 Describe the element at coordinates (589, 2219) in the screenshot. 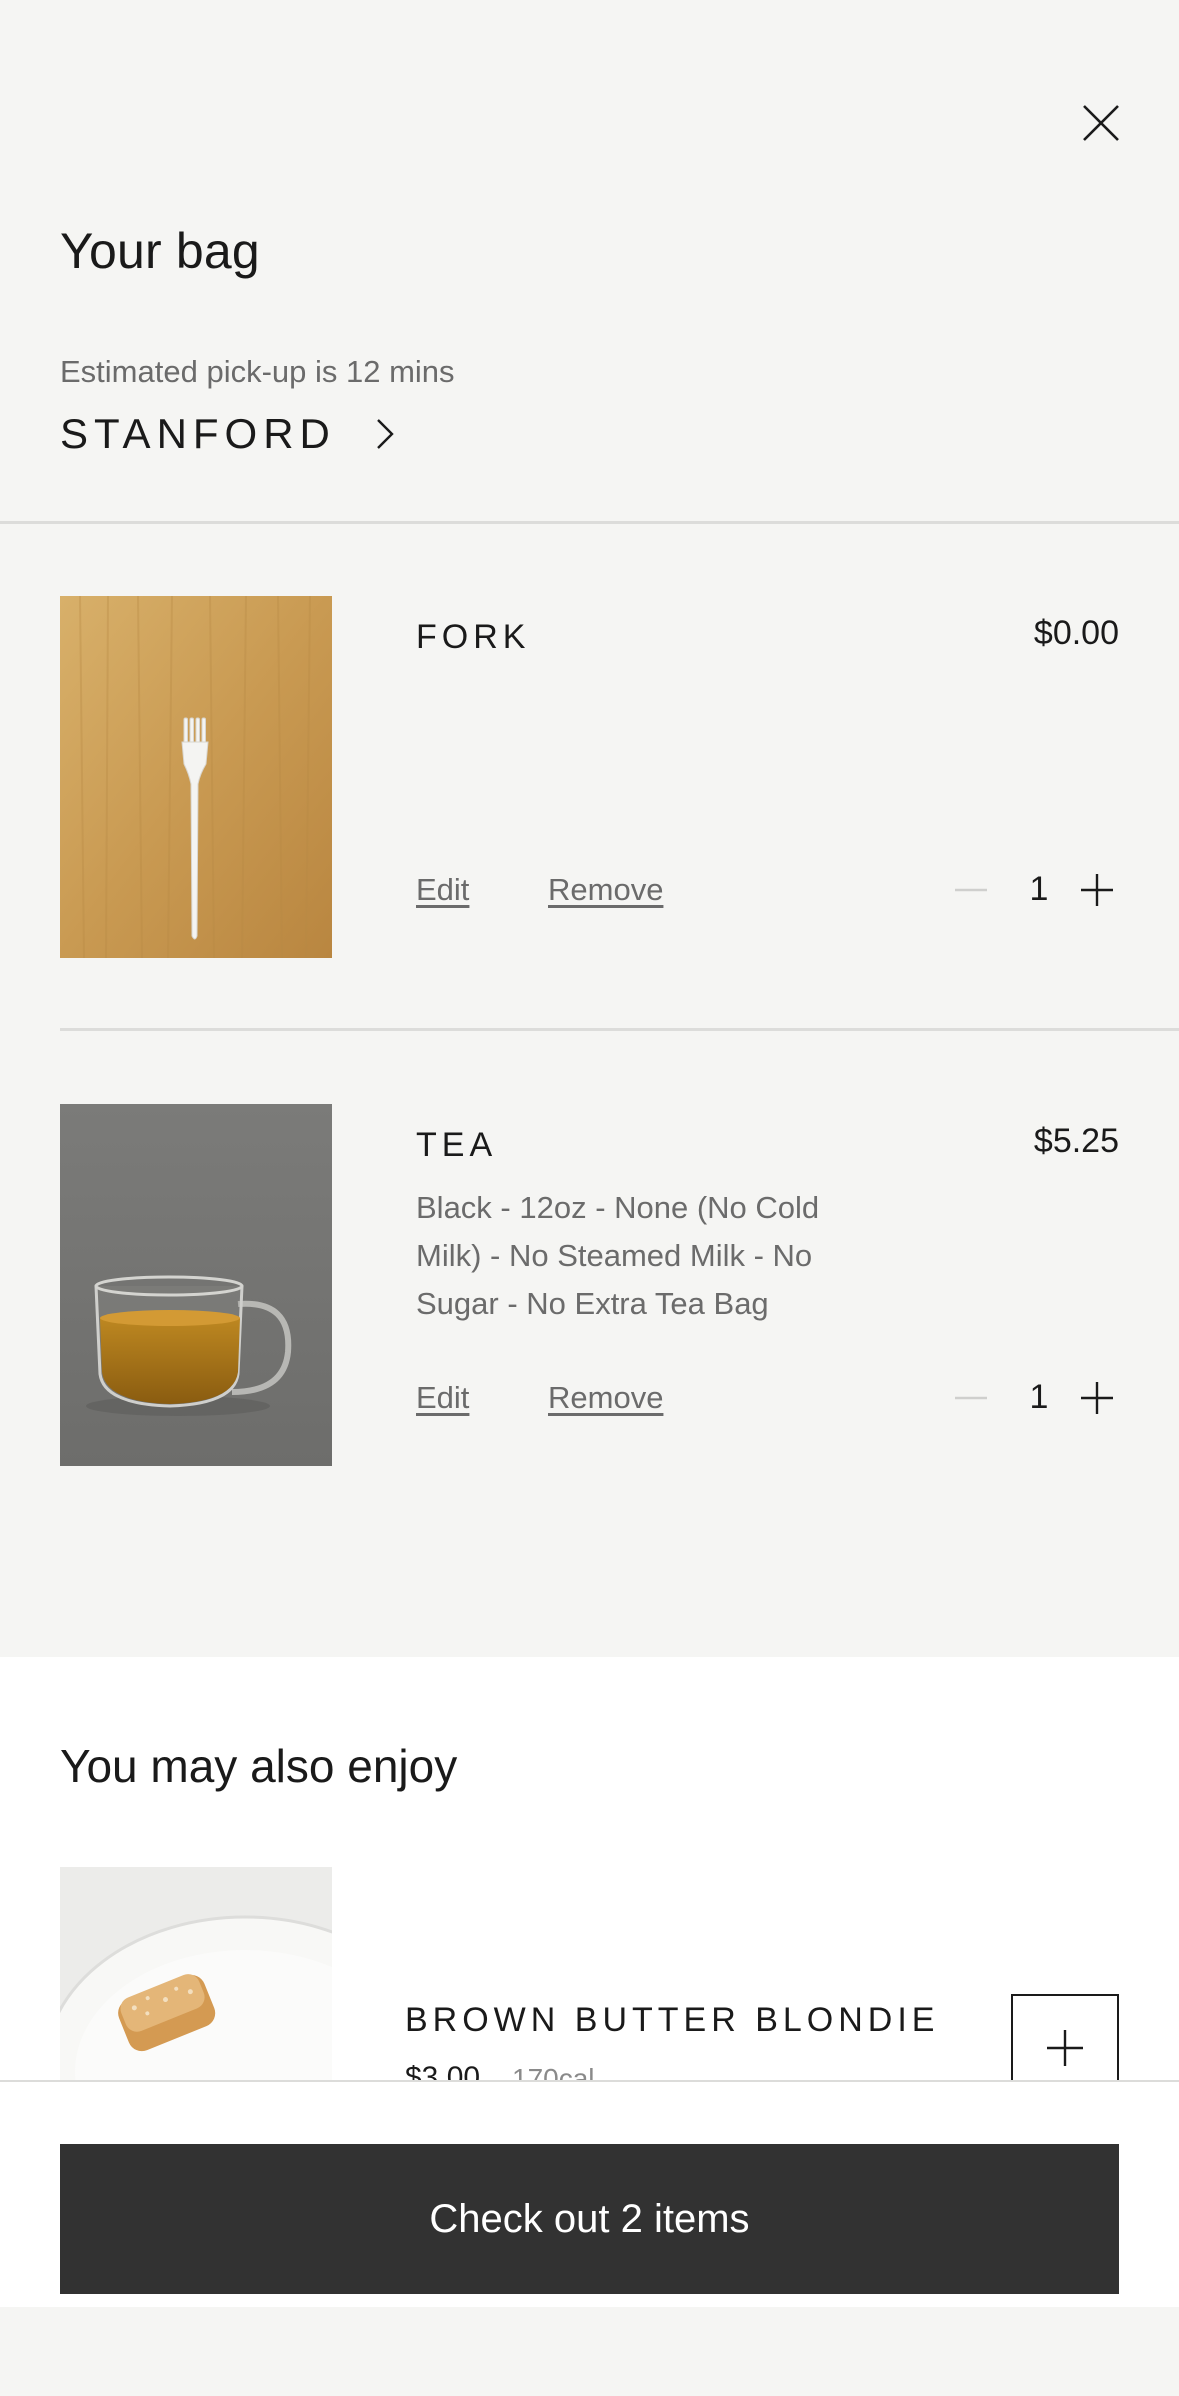

I see `checkout-button: Check out 2 items` at that location.